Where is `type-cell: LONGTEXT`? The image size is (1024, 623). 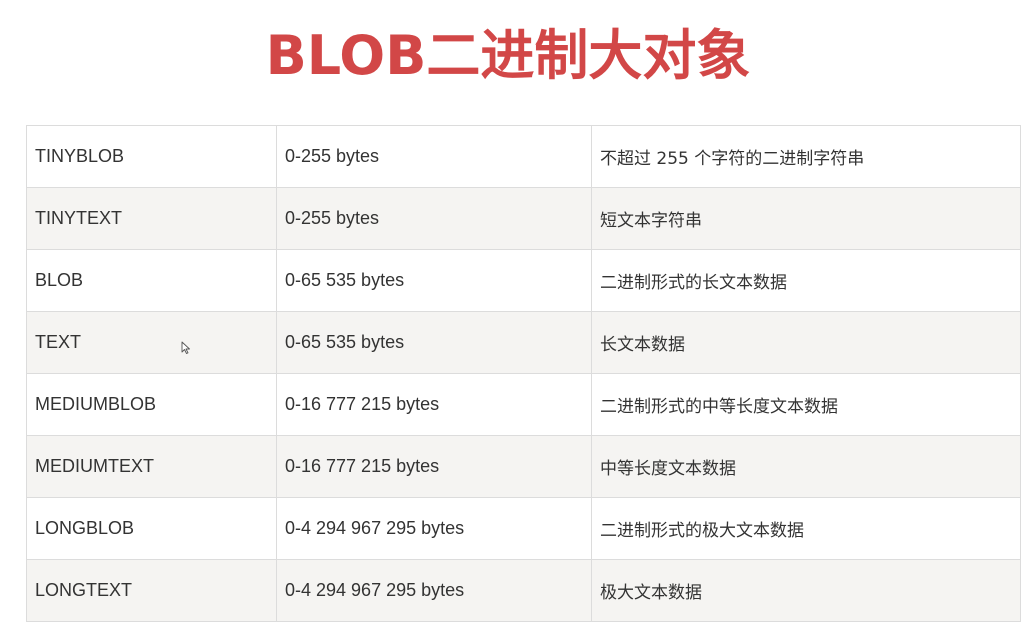
type-cell: LONGTEXT is located at coordinates (151, 590).